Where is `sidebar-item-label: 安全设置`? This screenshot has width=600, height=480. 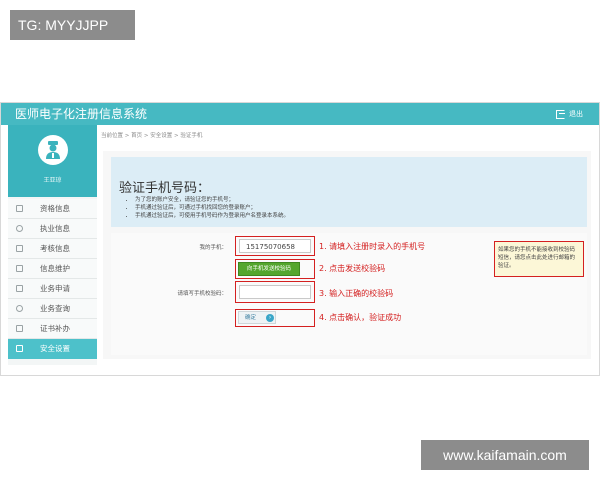 sidebar-item-label: 安全设置 is located at coordinates (55, 348).